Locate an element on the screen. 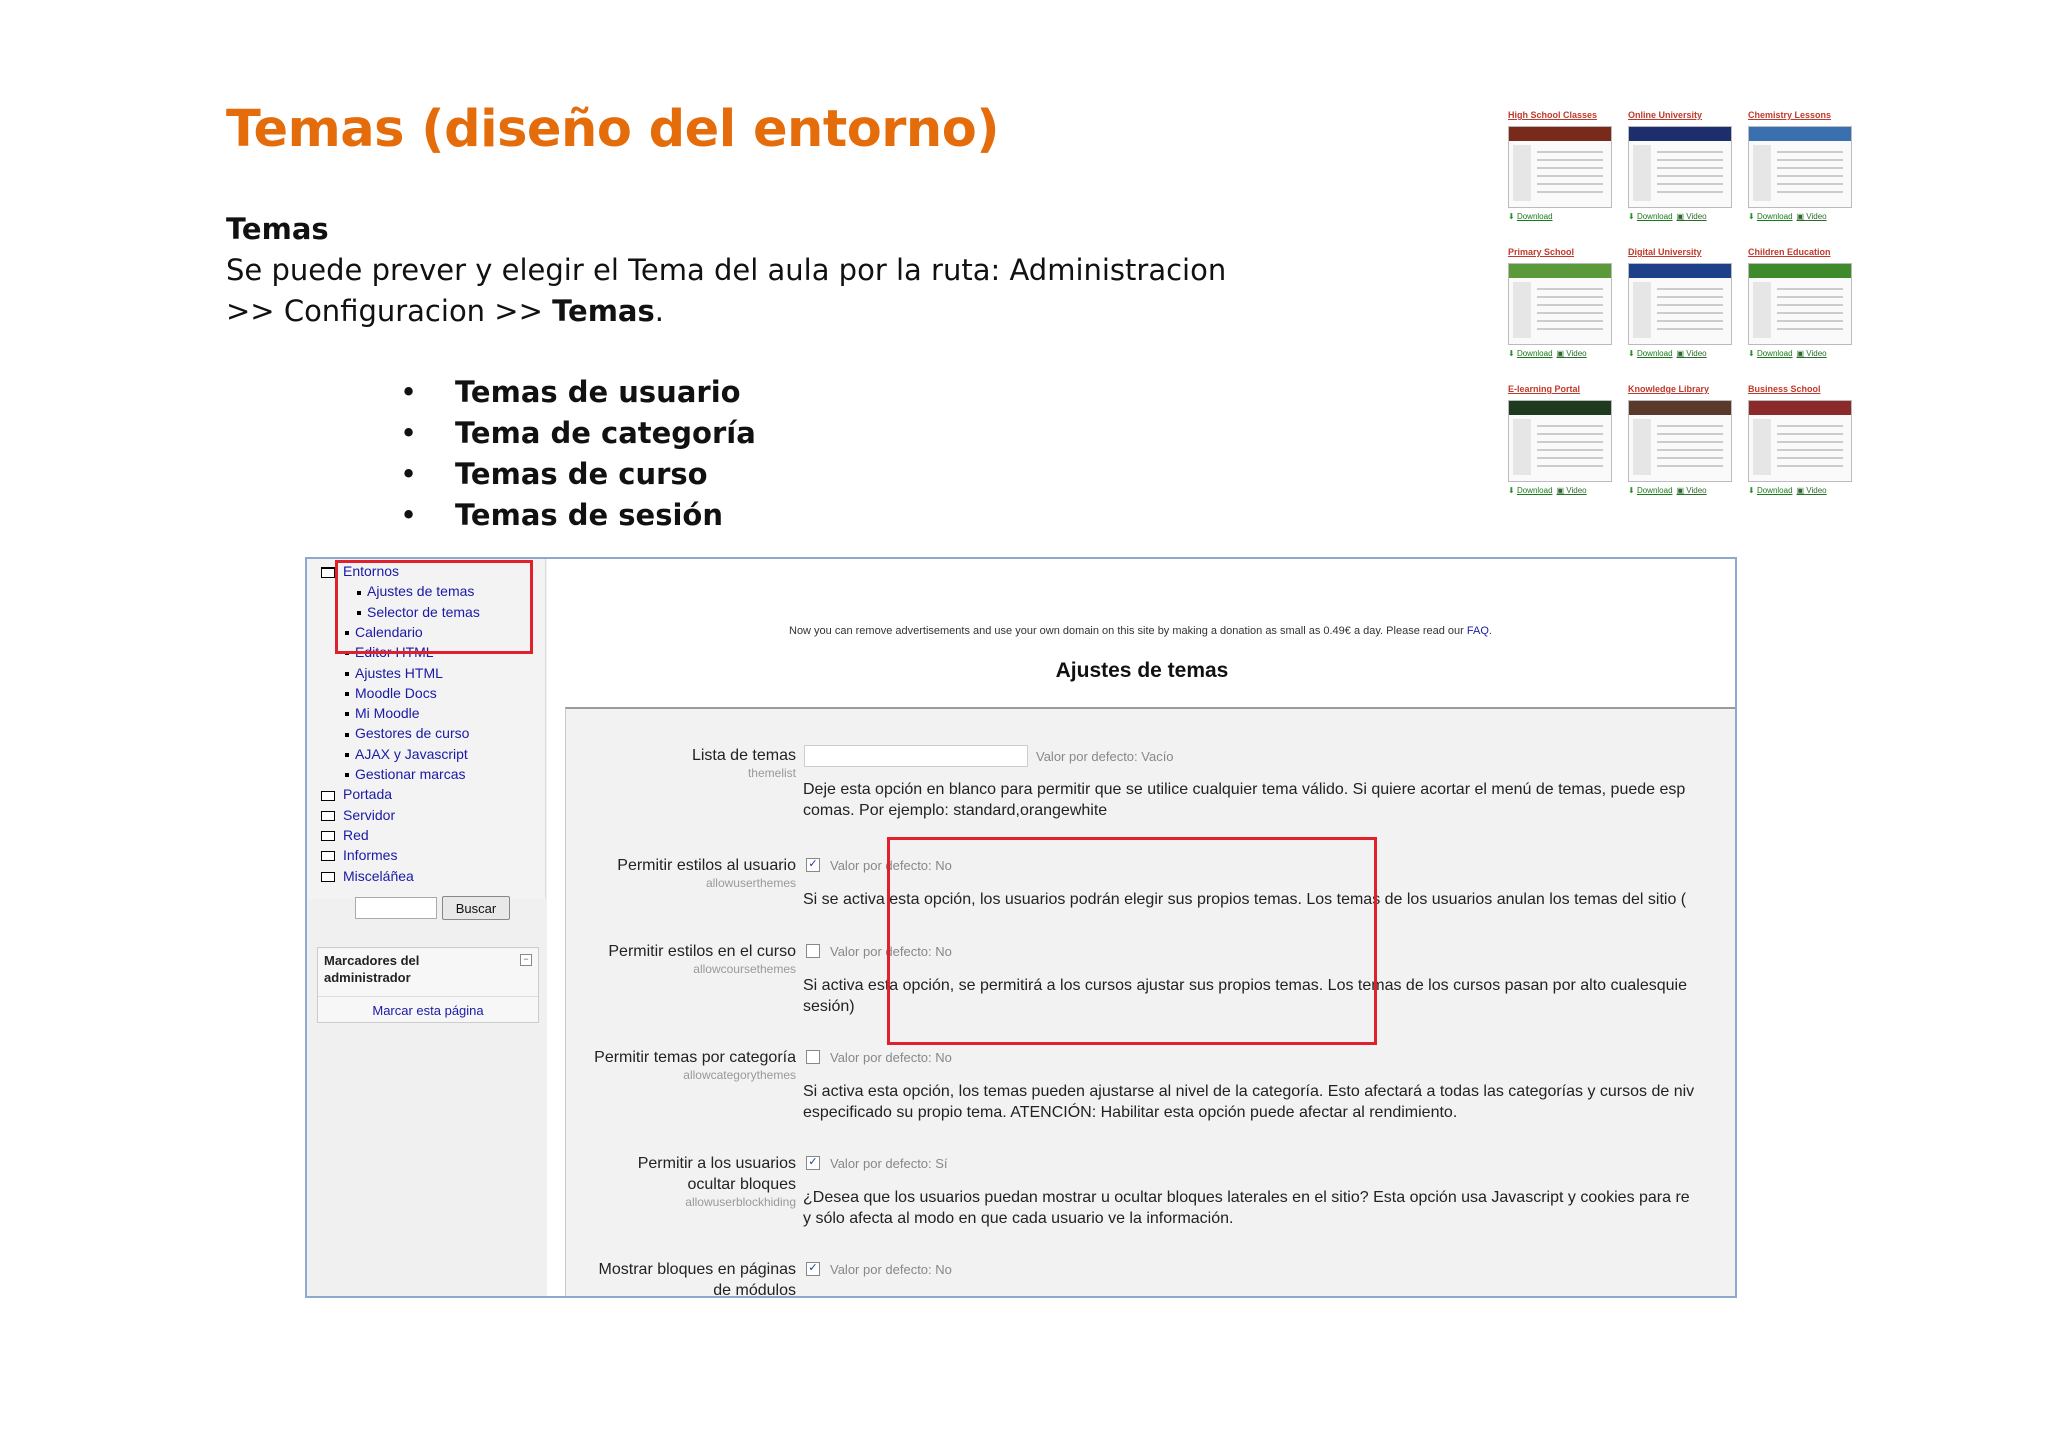 The image size is (2048, 1448). theme-thumbnail: Knowledge Library ⬇ Download ▣ Video is located at coordinates (1681, 440).